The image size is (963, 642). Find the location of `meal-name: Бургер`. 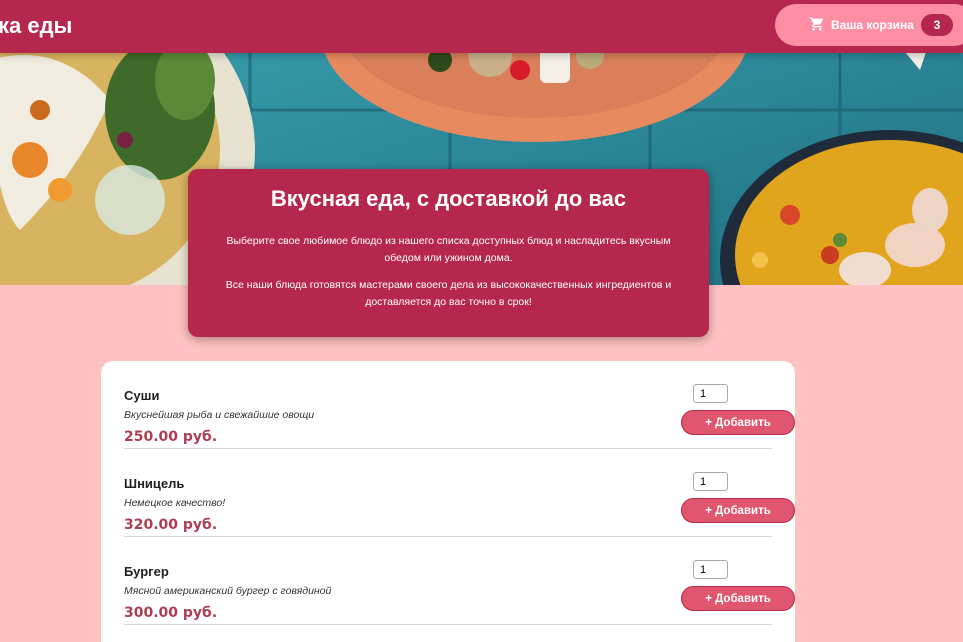

meal-name: Бургер is located at coordinates (146, 571).